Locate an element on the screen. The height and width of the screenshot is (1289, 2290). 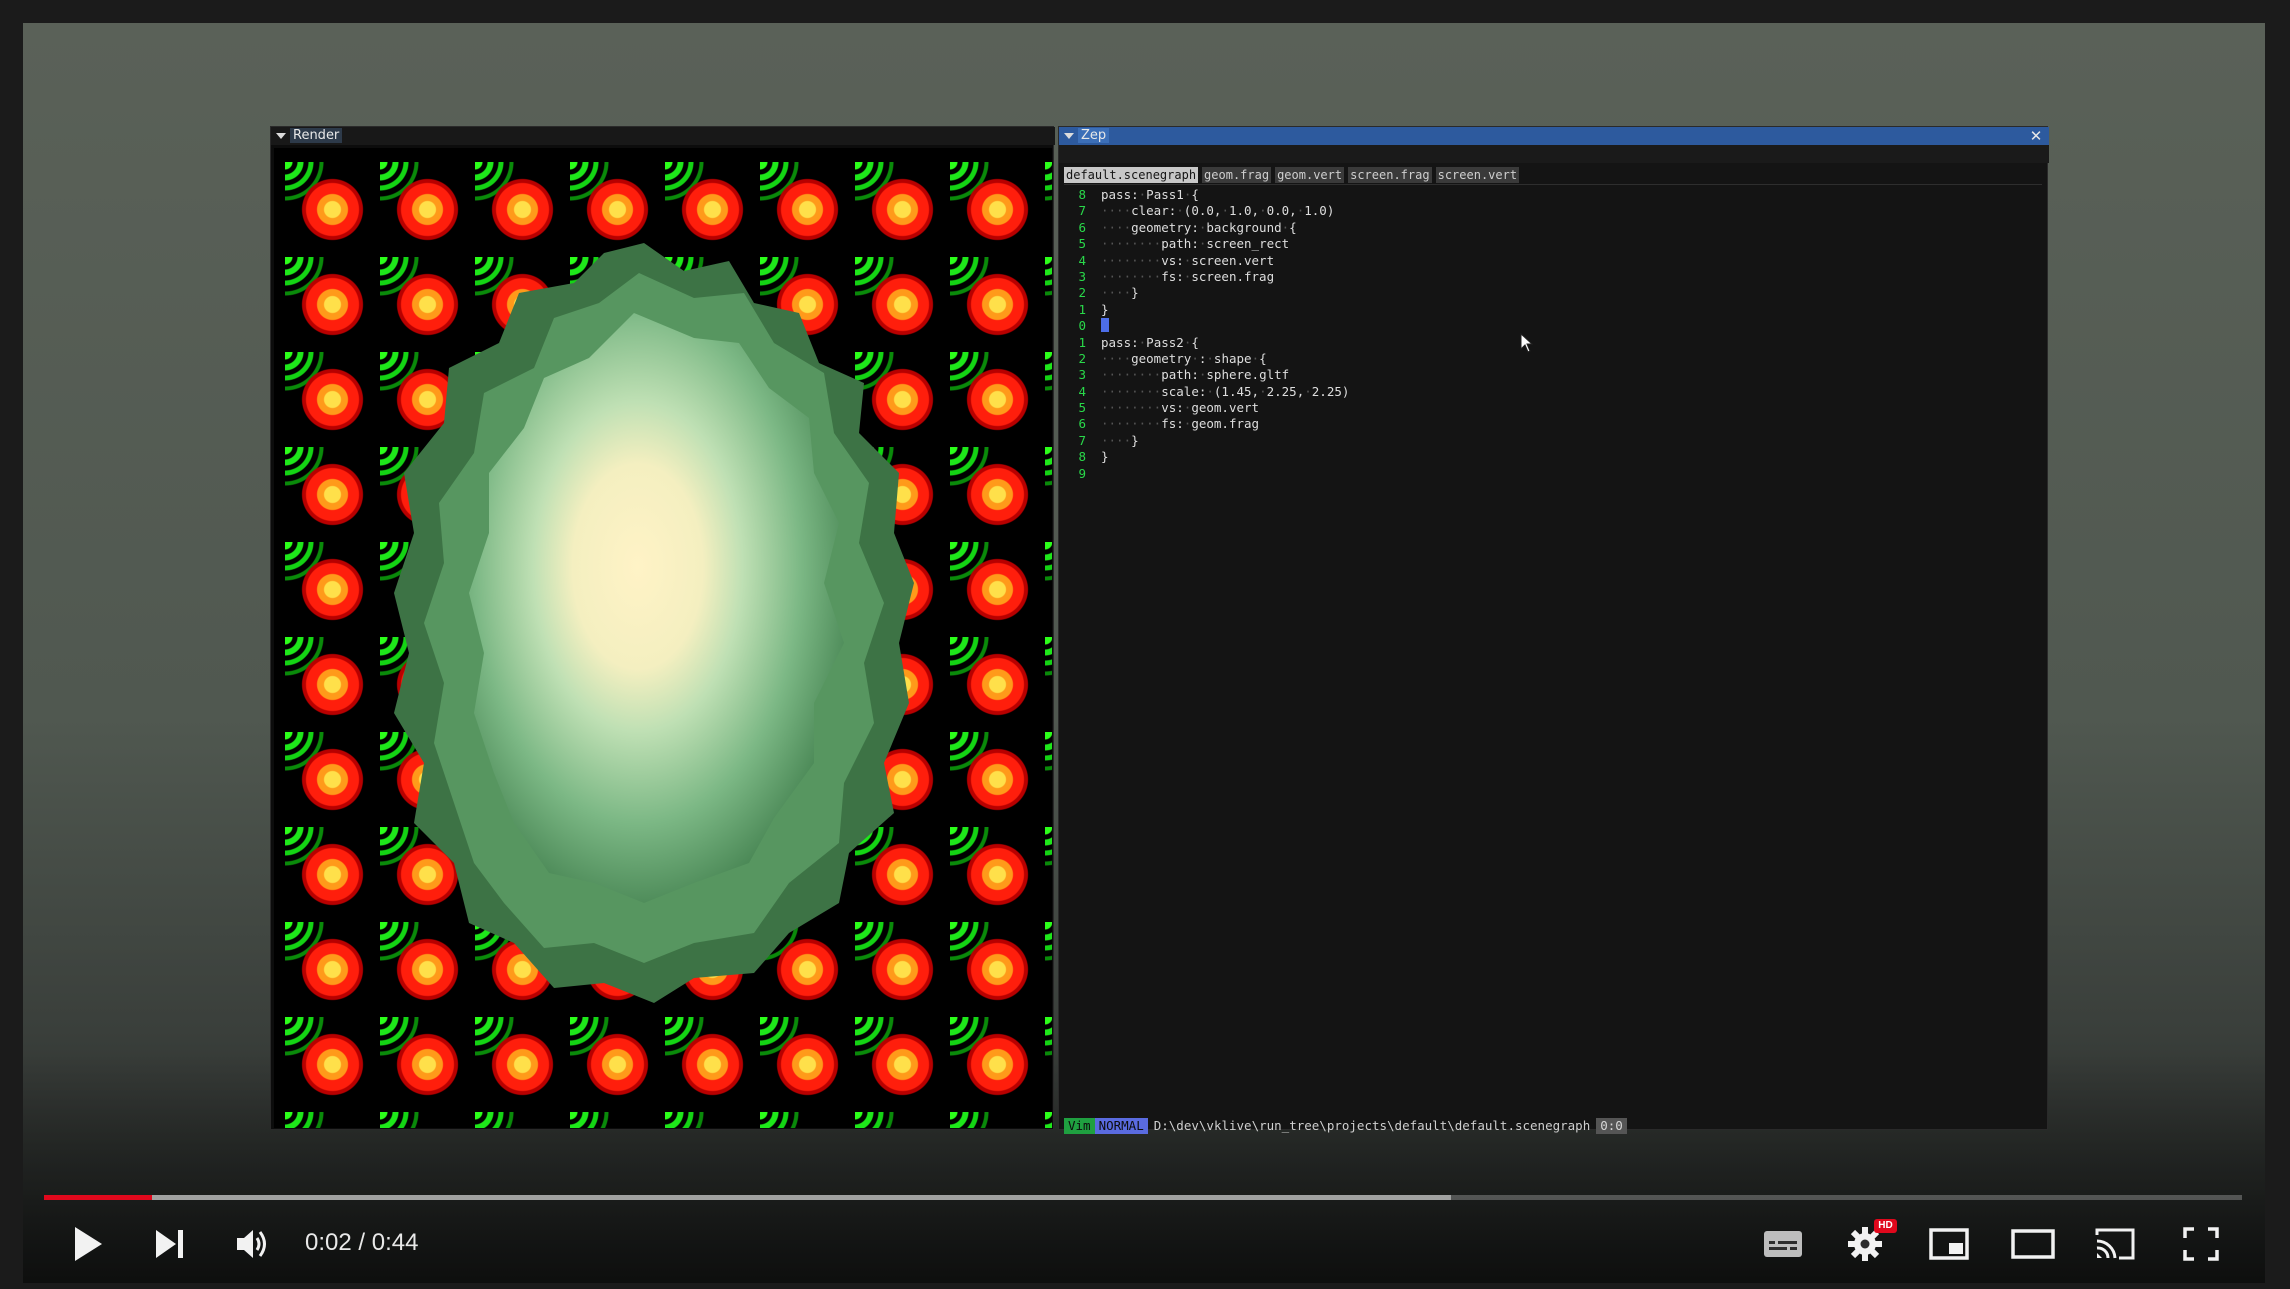
cast-button is located at coordinates (2115, 1244).